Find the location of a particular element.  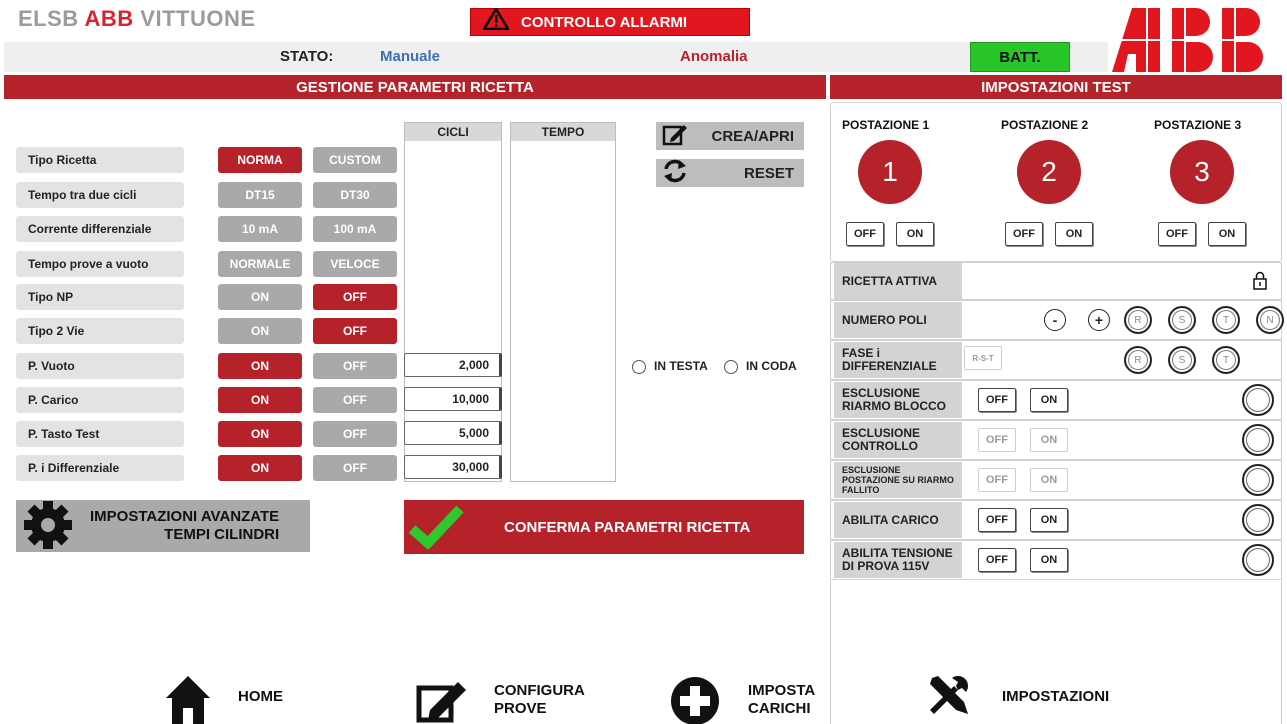

nav-impostazioni-label: IMPOSTAZIONI is located at coordinates (1055, 697).